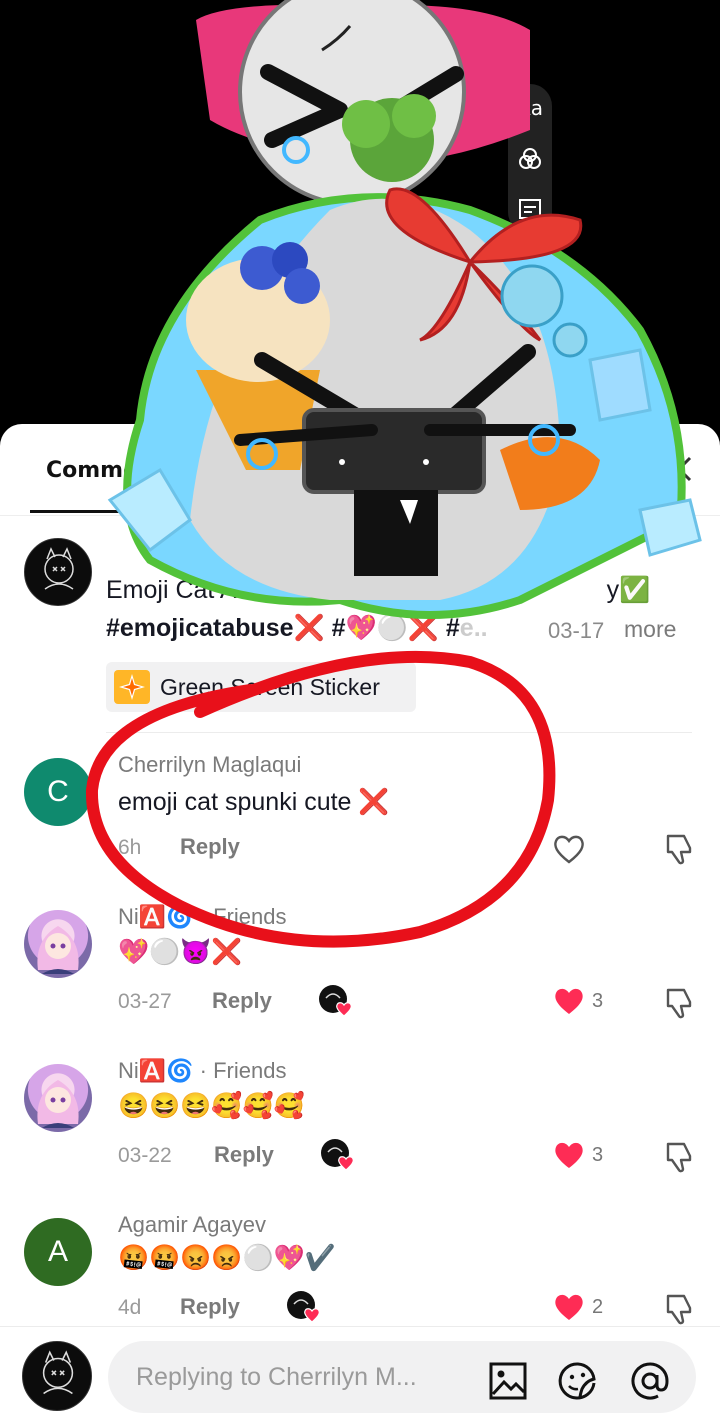 This screenshot has height=1420, width=720. I want to click on comment-username: Agamir Agayev, so click(192, 1225).